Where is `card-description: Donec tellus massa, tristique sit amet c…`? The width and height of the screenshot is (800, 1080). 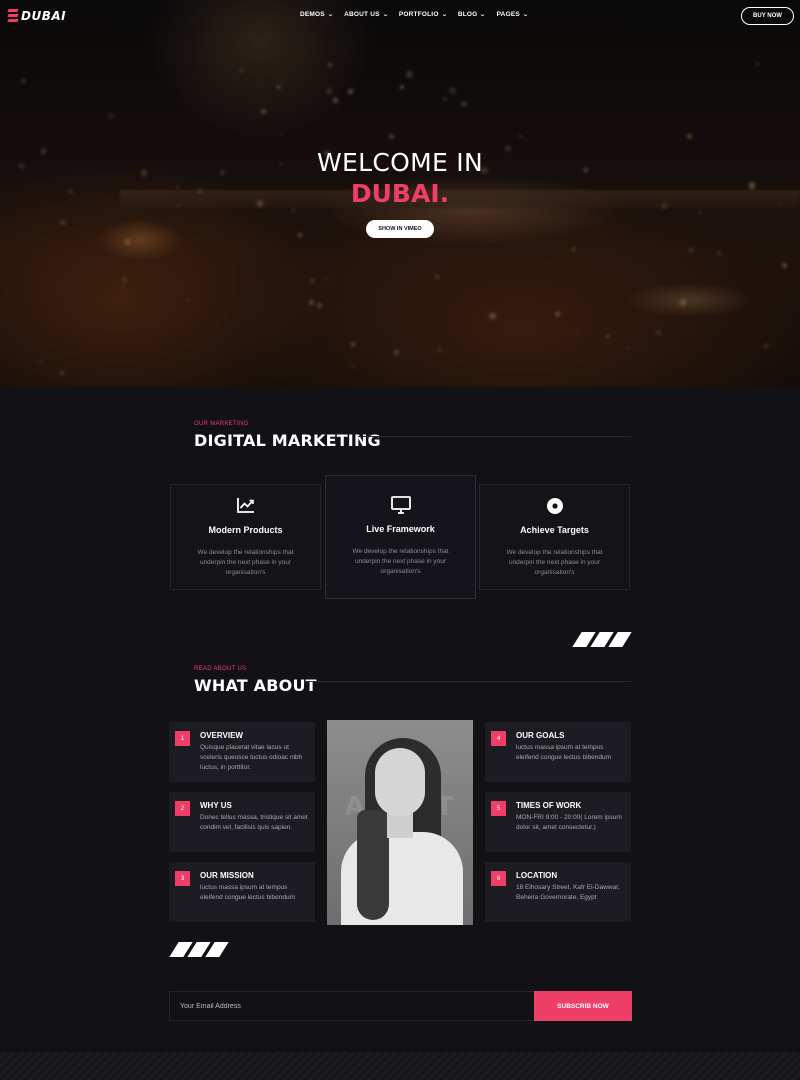 card-description: Donec tellus massa, tristique sit amet c… is located at coordinates (254, 822).